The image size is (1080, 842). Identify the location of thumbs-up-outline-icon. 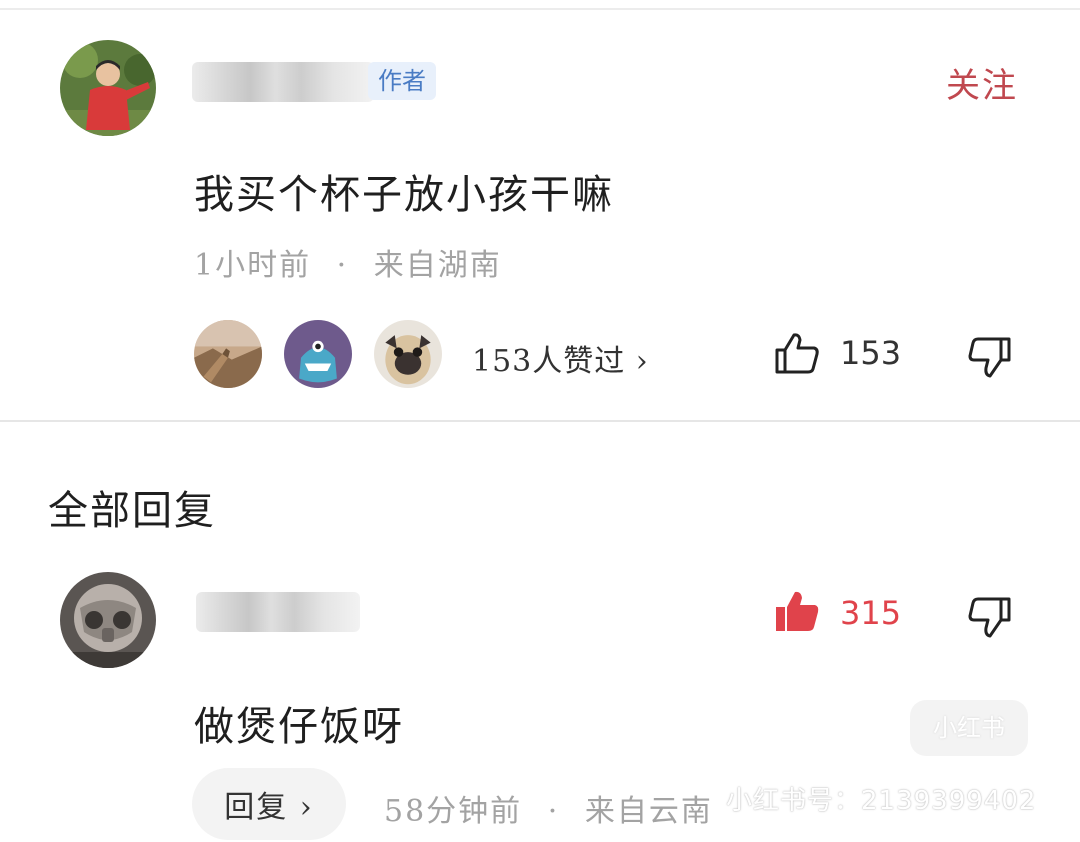
(797, 353).